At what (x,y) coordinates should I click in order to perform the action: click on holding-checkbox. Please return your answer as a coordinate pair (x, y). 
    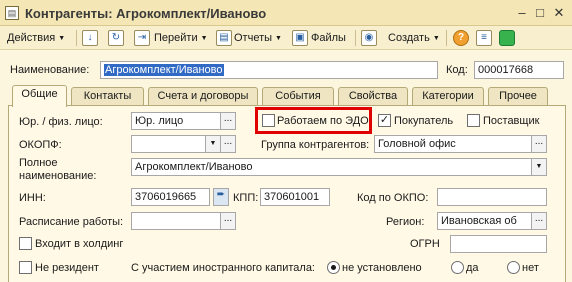
    Looking at the image, I should click on (25, 243).